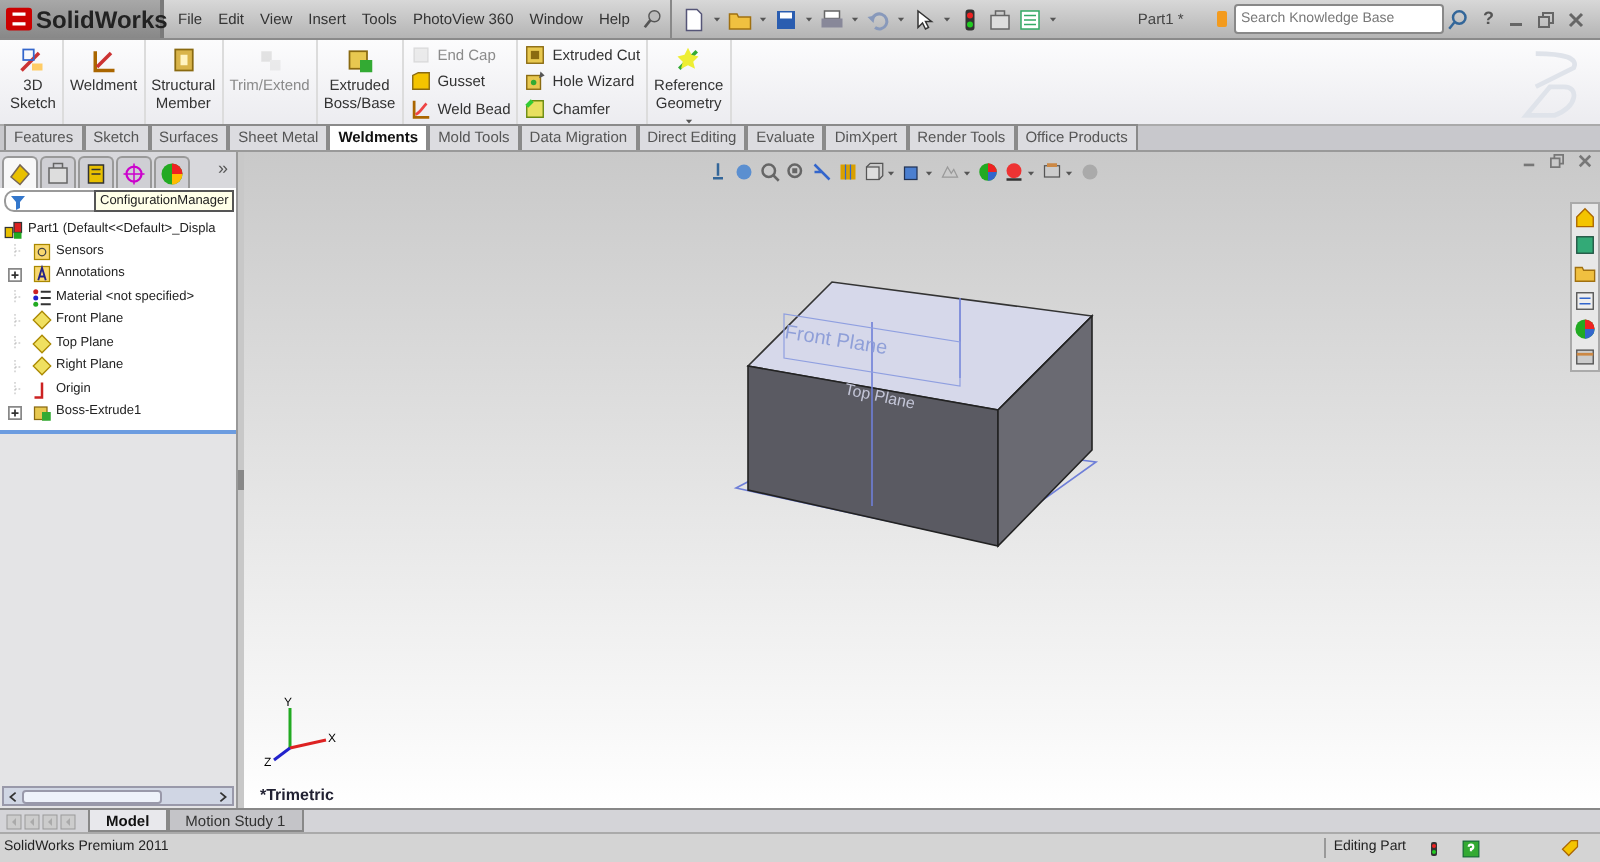  Describe the element at coordinates (172, 173) in the screenshot. I see `color-wheel-icon` at that location.